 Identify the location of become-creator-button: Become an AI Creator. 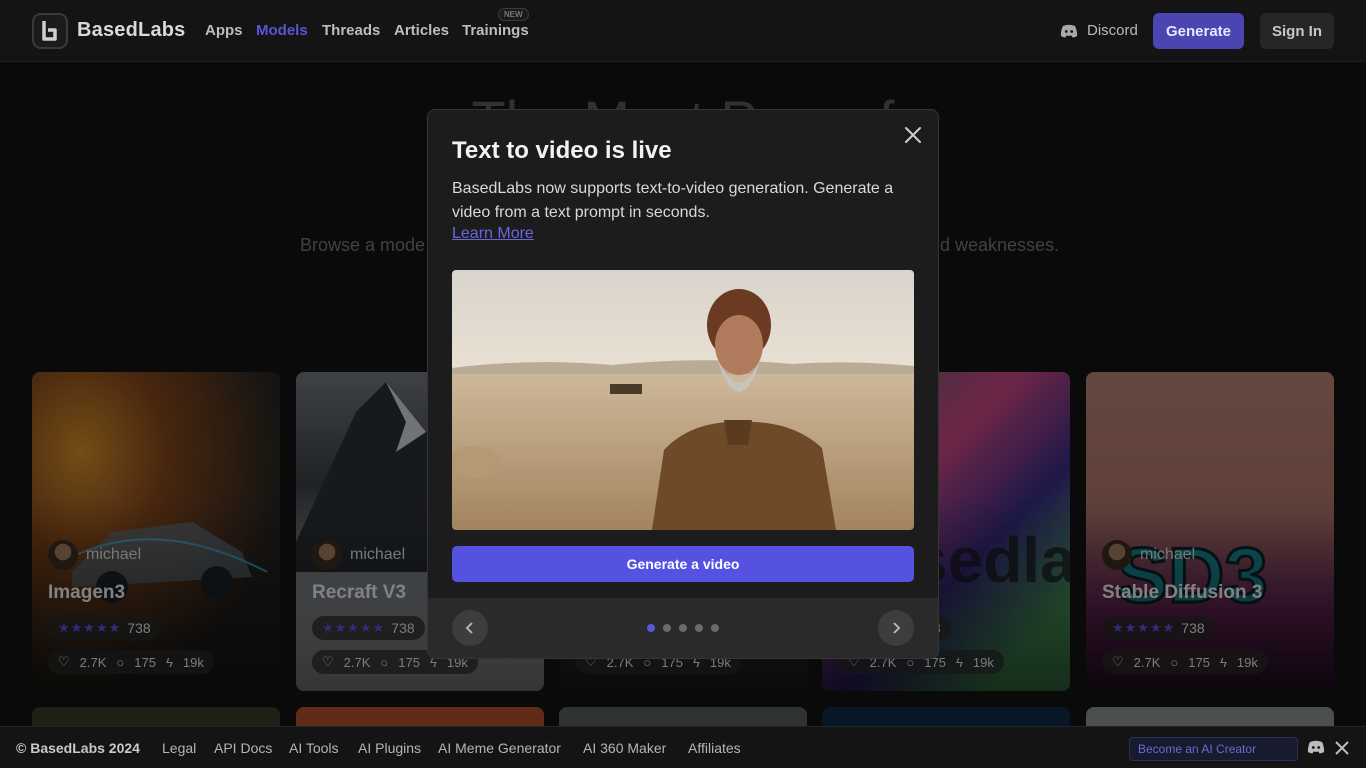
(1213, 749).